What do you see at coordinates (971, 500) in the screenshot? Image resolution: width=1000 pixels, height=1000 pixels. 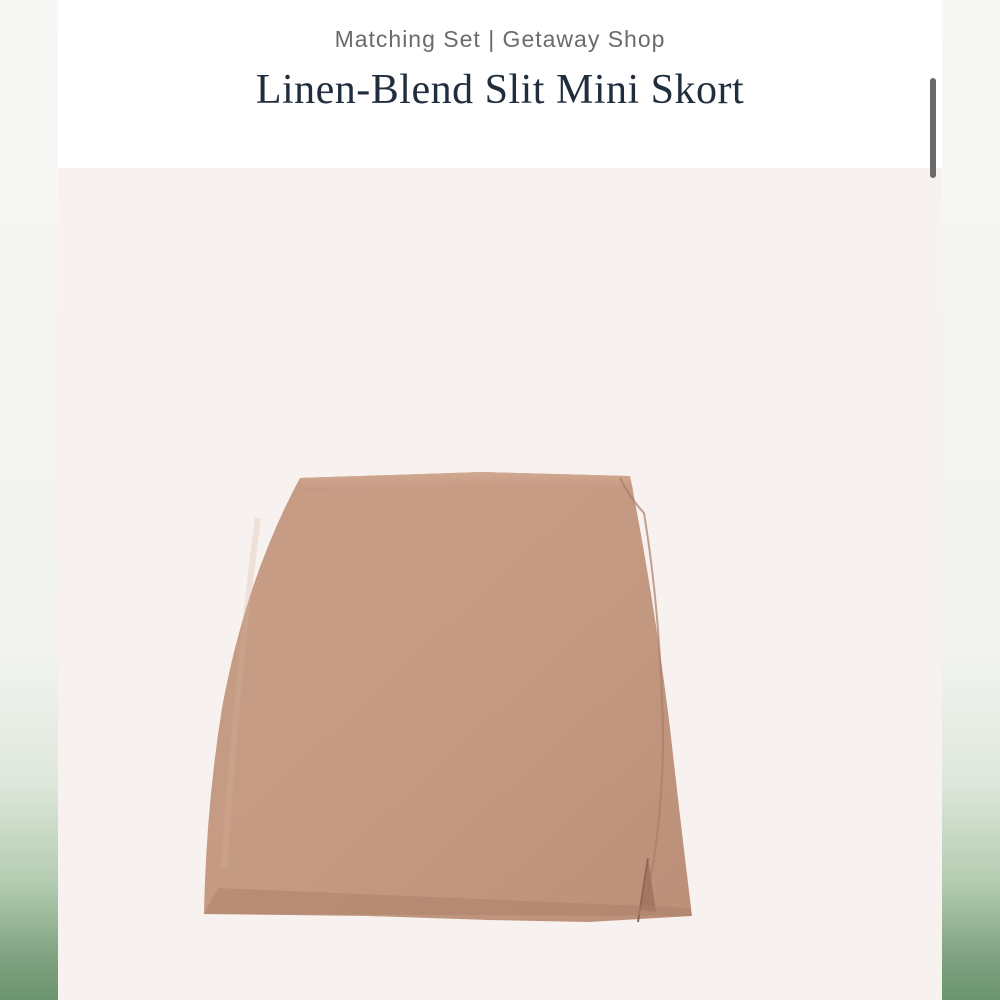 I see `right-background-strip` at bounding box center [971, 500].